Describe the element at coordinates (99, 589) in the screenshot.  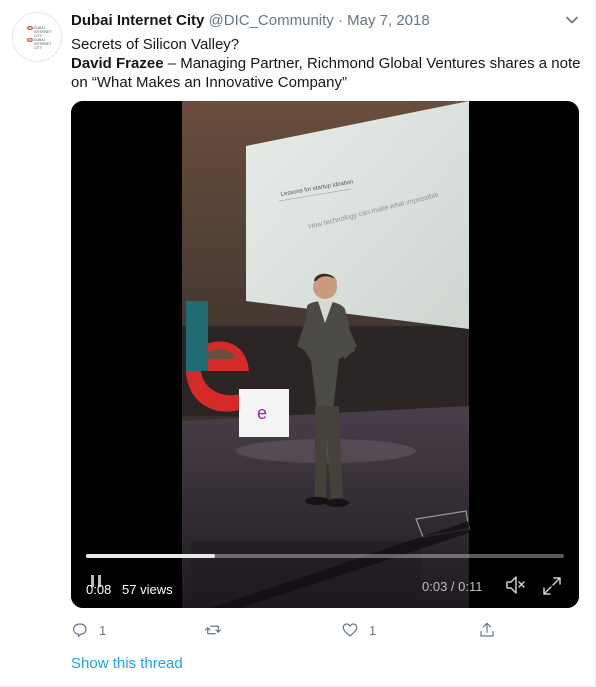
I see `elapsed-badge: 0:08` at that location.